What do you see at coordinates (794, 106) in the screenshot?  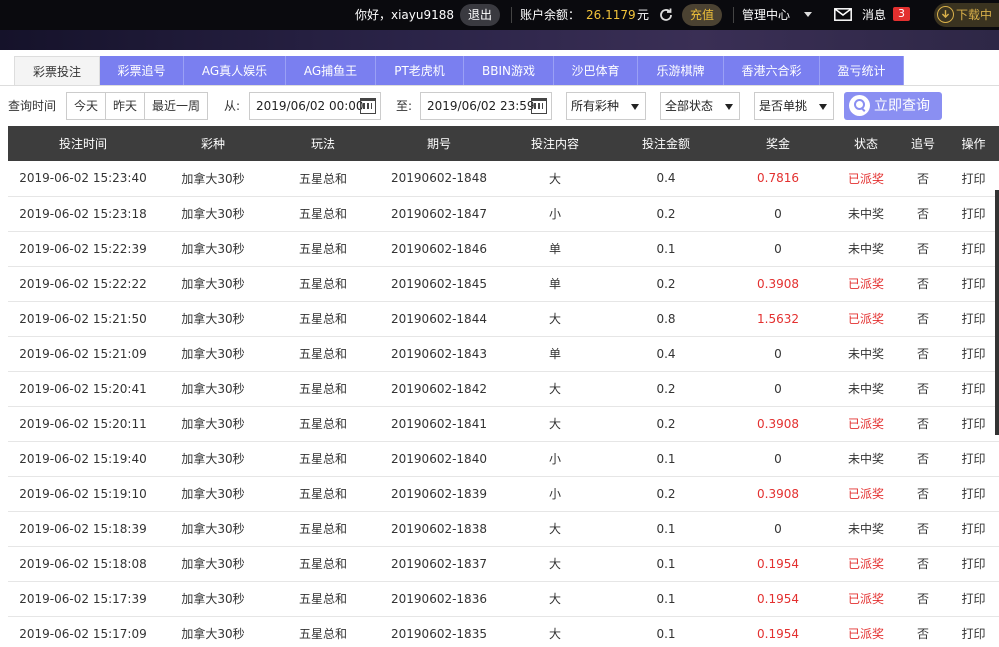 I see `single-pick-select: 是否单挑` at bounding box center [794, 106].